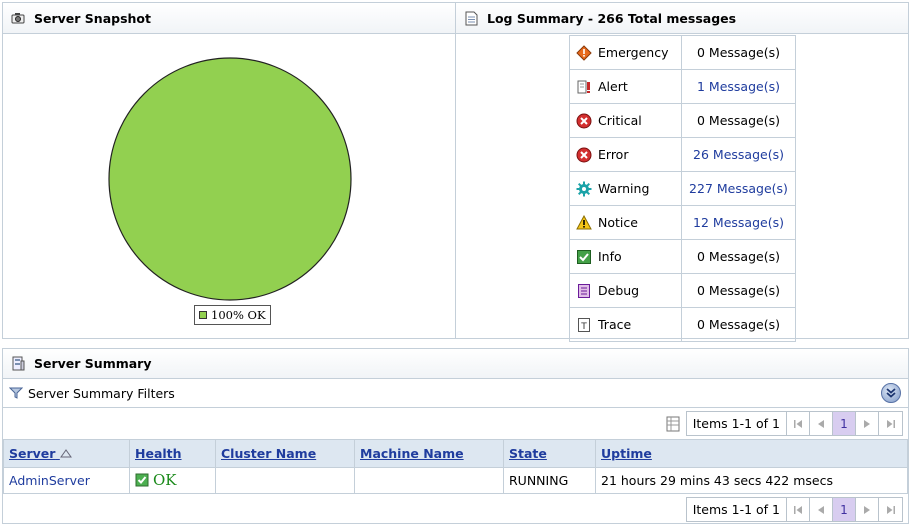 The height and width of the screenshot is (528, 911). What do you see at coordinates (584, 87) in the screenshot?
I see `alert-icon` at bounding box center [584, 87].